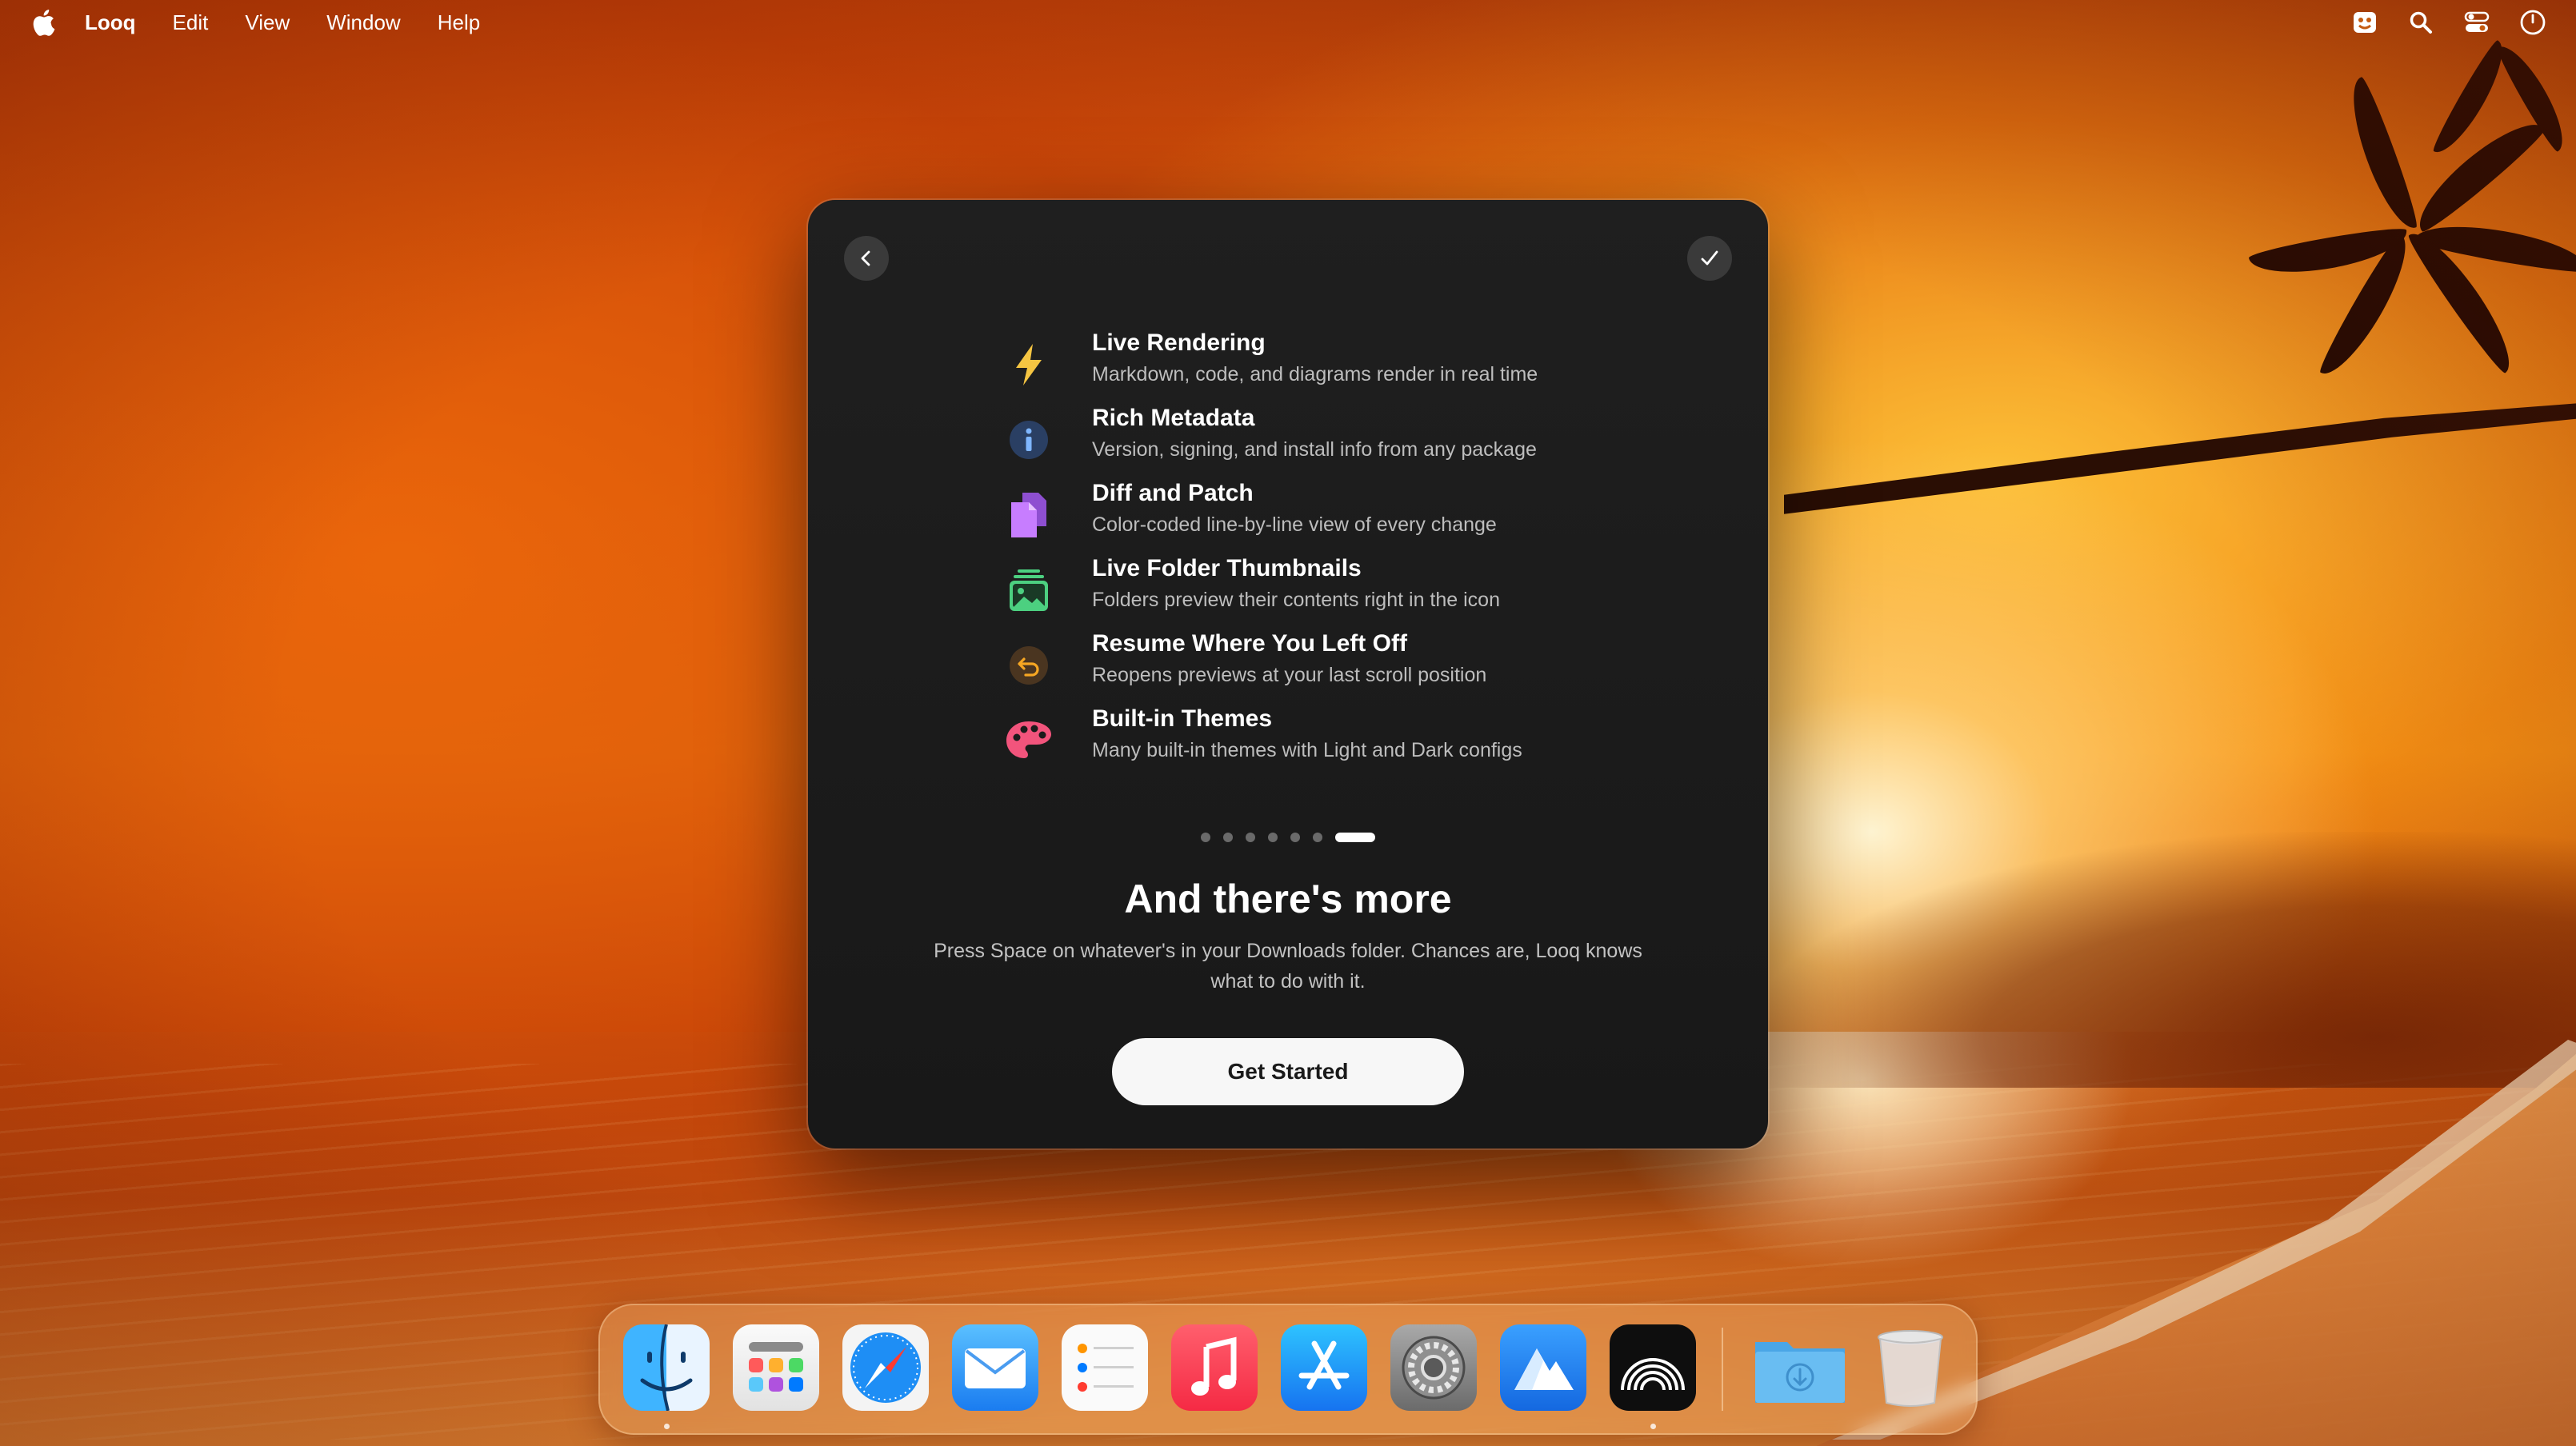 The image size is (2576, 1446). Describe the element at coordinates (267, 22) in the screenshot. I see `menu-view: View` at that location.